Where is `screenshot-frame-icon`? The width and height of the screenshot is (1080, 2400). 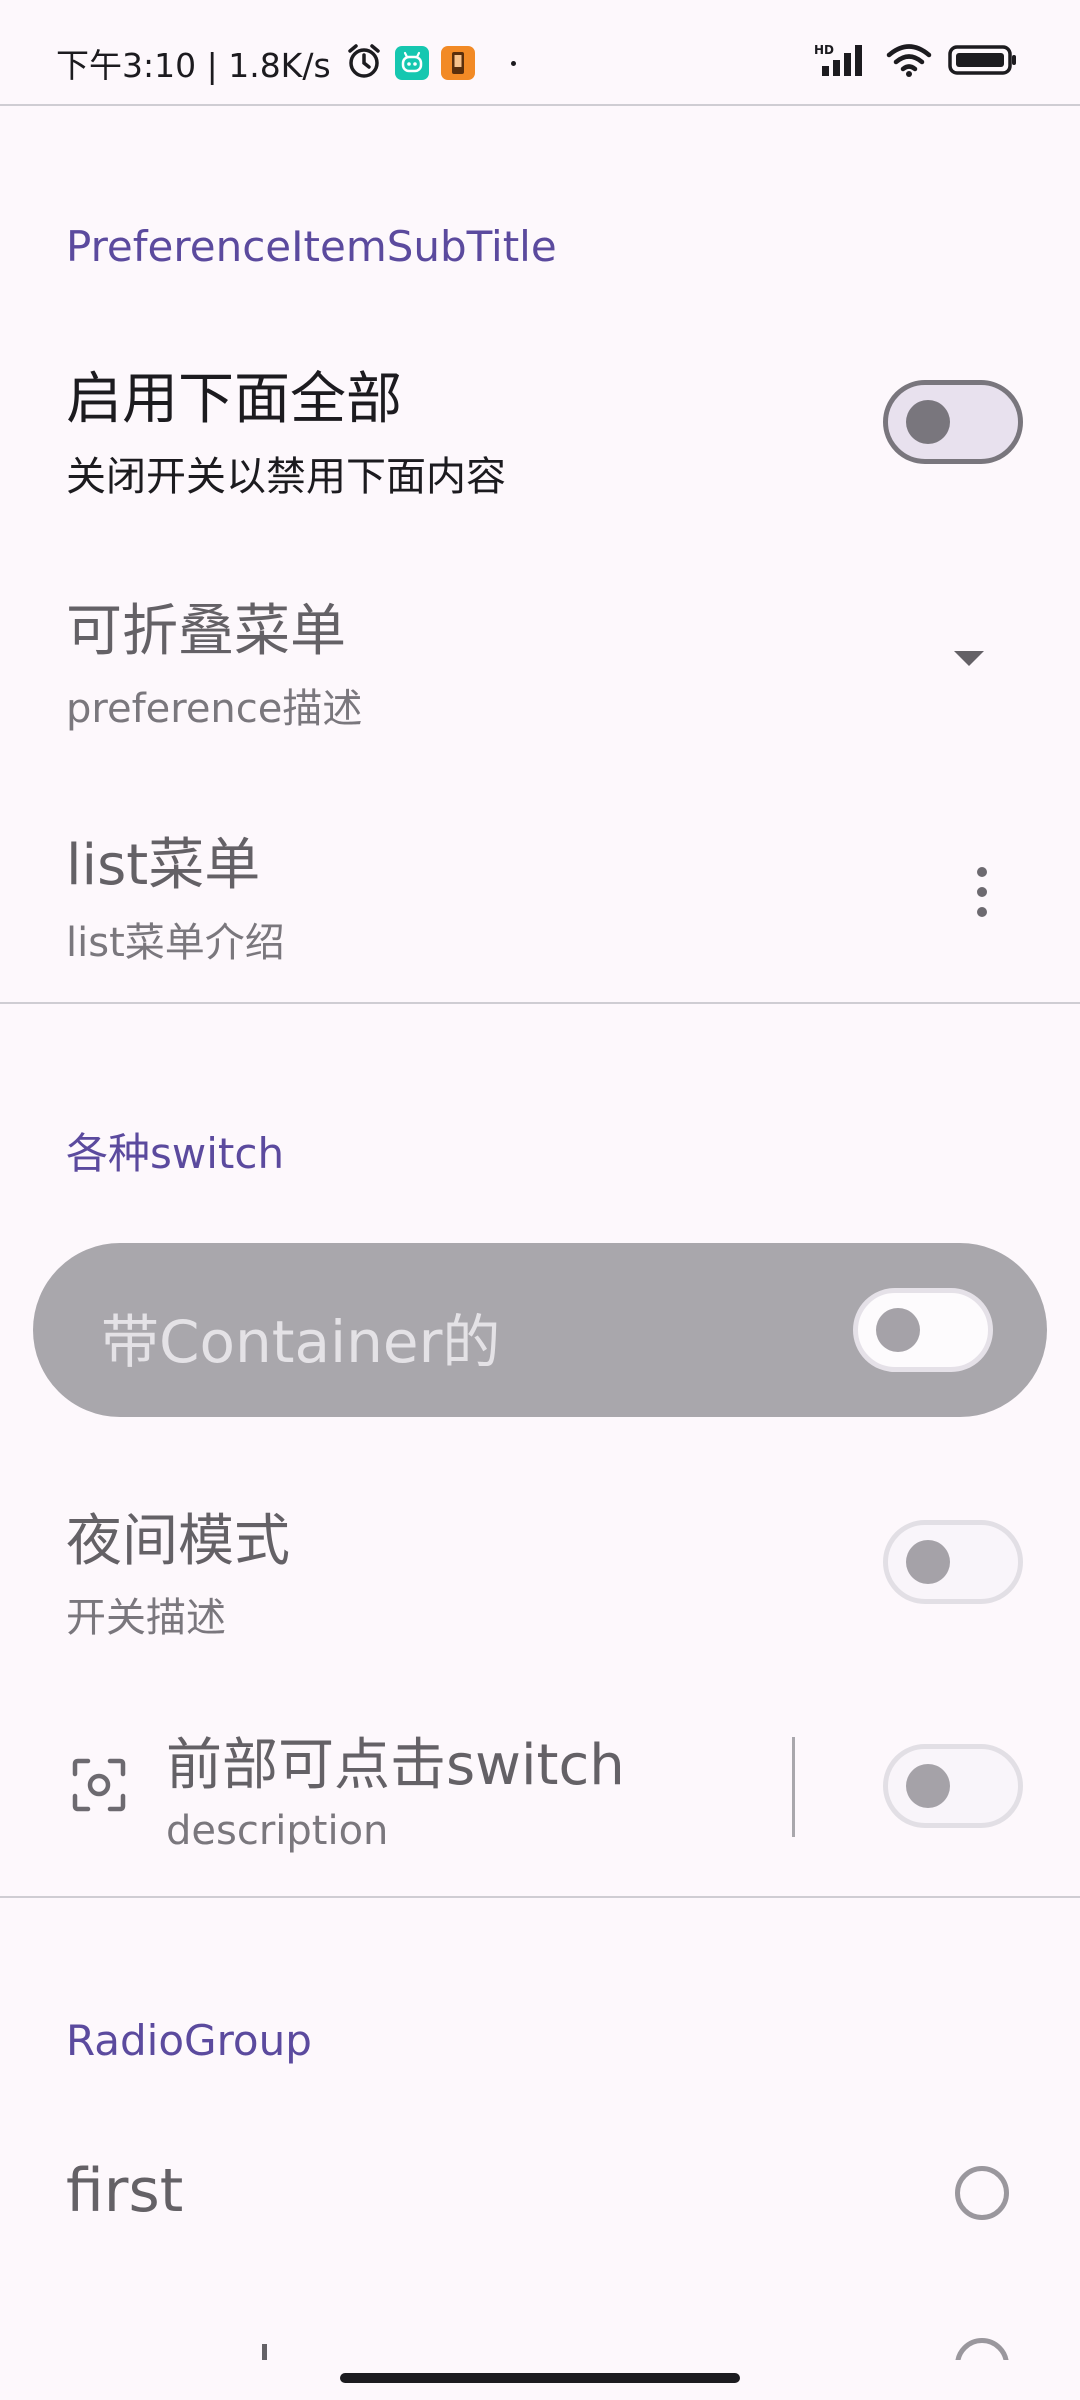 screenshot-frame-icon is located at coordinates (99, 1787).